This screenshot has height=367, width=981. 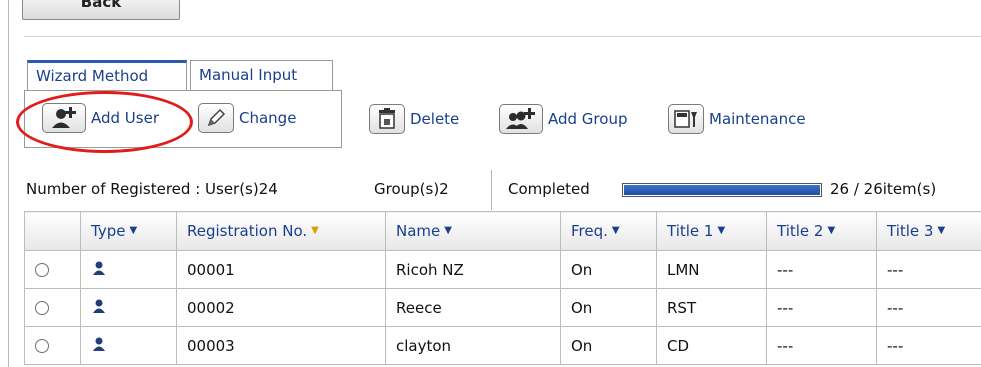 I want to click on top-divider, so click(x=502, y=36).